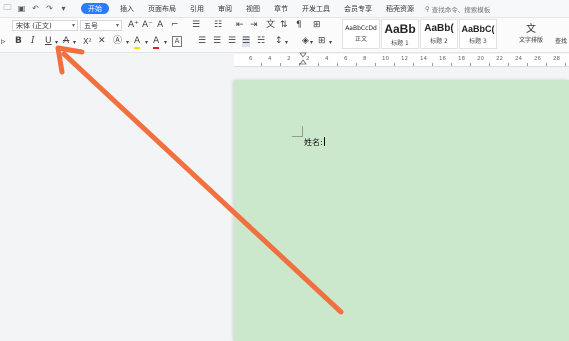 Image resolution: width=569 pixels, height=341 pixels. I want to click on style-heading-3: AaBbC( 标题 3, so click(478, 34).